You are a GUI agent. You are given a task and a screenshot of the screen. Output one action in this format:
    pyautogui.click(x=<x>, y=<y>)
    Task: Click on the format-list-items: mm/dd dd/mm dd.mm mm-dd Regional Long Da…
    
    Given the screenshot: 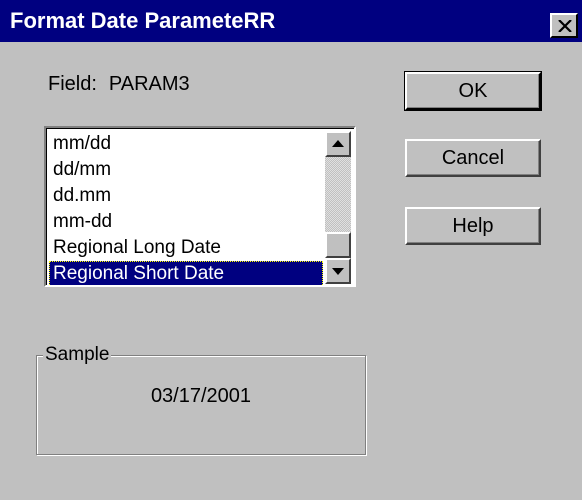 What is the action you would take?
    pyautogui.click(x=186, y=208)
    